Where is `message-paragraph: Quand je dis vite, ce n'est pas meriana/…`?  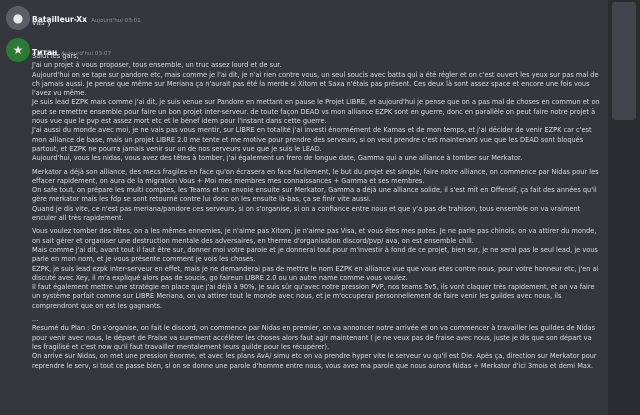
message-paragraph: Quand je dis vite, ce n'est pas meriana/… is located at coordinates (306, 213).